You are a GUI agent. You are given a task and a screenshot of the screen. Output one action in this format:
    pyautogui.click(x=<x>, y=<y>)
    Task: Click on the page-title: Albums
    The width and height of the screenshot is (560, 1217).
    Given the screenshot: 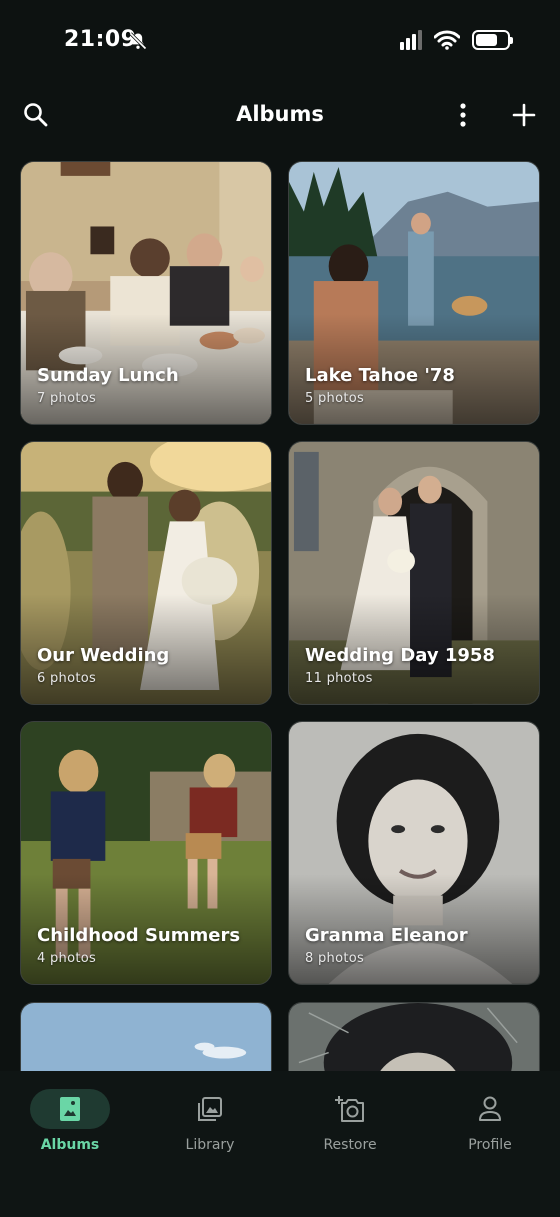 What is the action you would take?
    pyautogui.click(x=280, y=114)
    